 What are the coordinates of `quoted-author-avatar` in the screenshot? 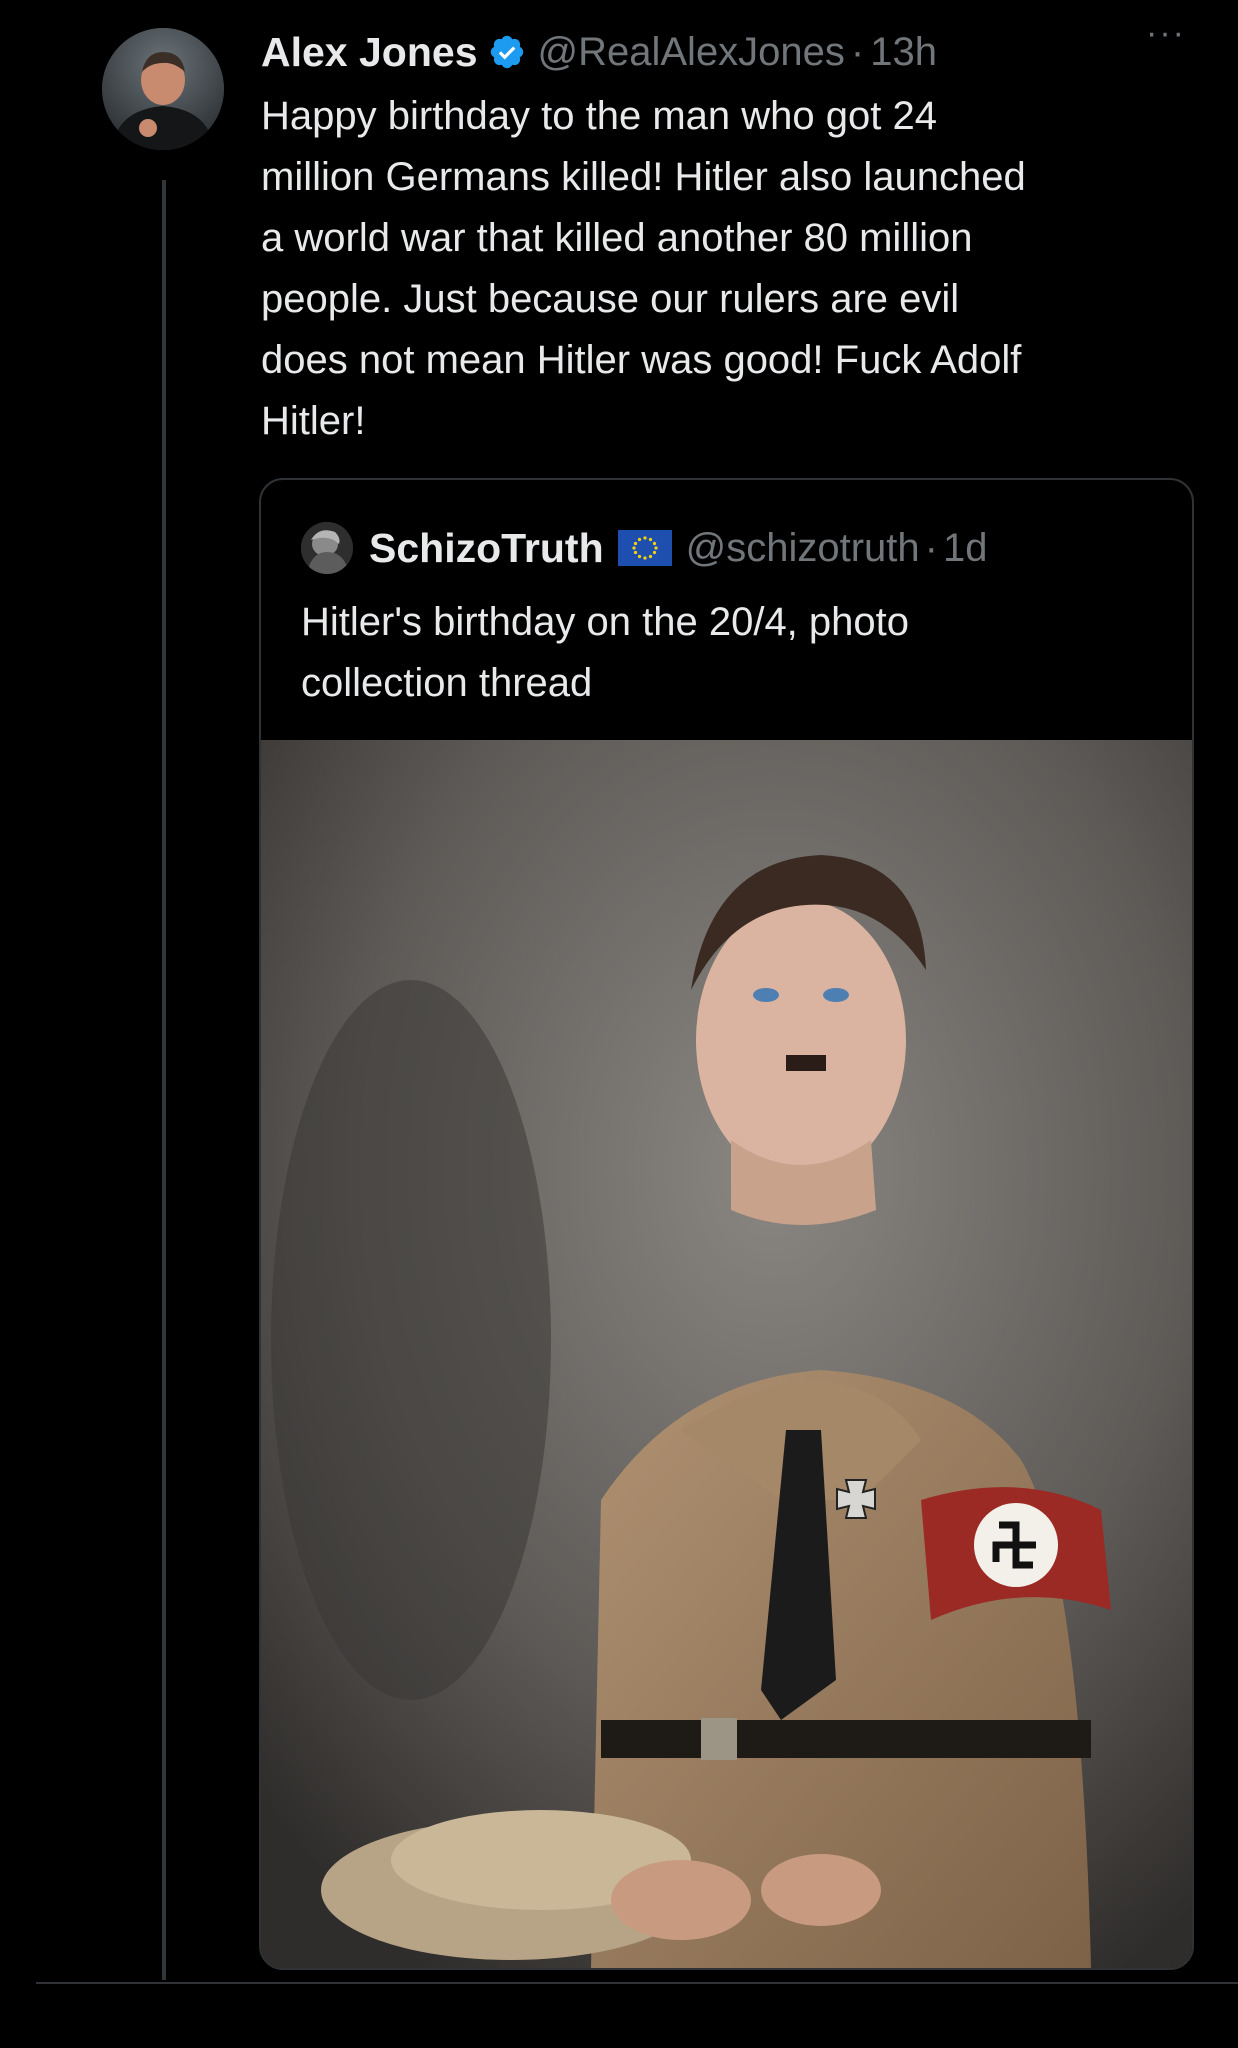 It's located at (327, 548).